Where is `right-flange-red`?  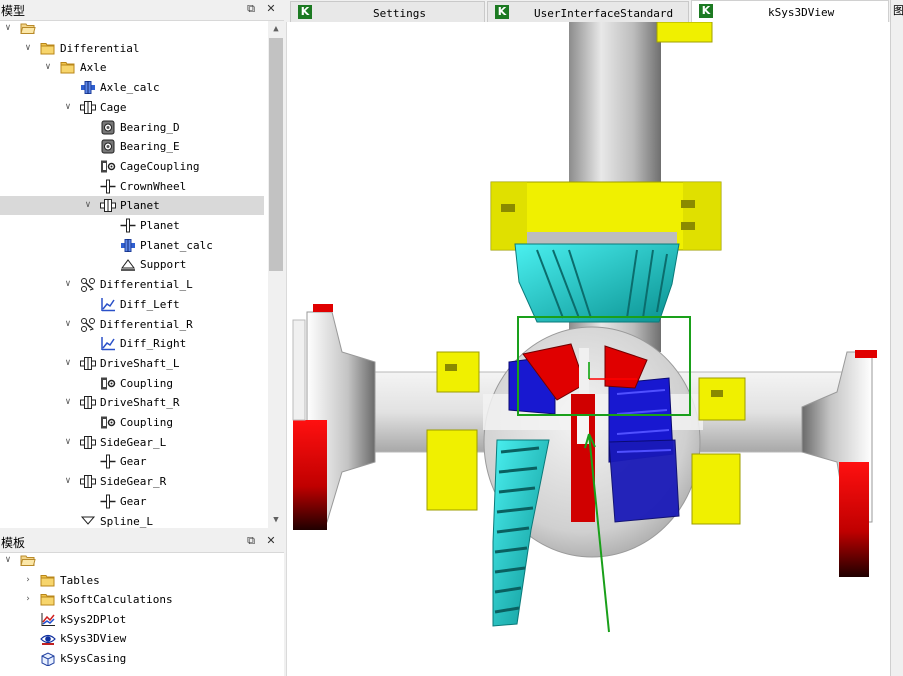 right-flange-red is located at coordinates (854, 519).